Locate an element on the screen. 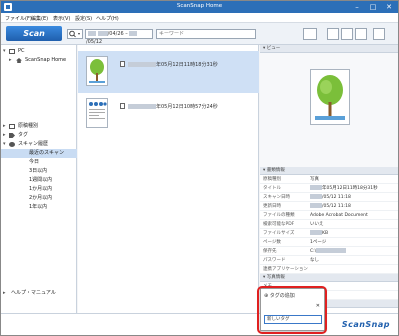 This screenshot has height=336, width=399. prop-row: 原稿種別 写真 is located at coordinates (329, 179).